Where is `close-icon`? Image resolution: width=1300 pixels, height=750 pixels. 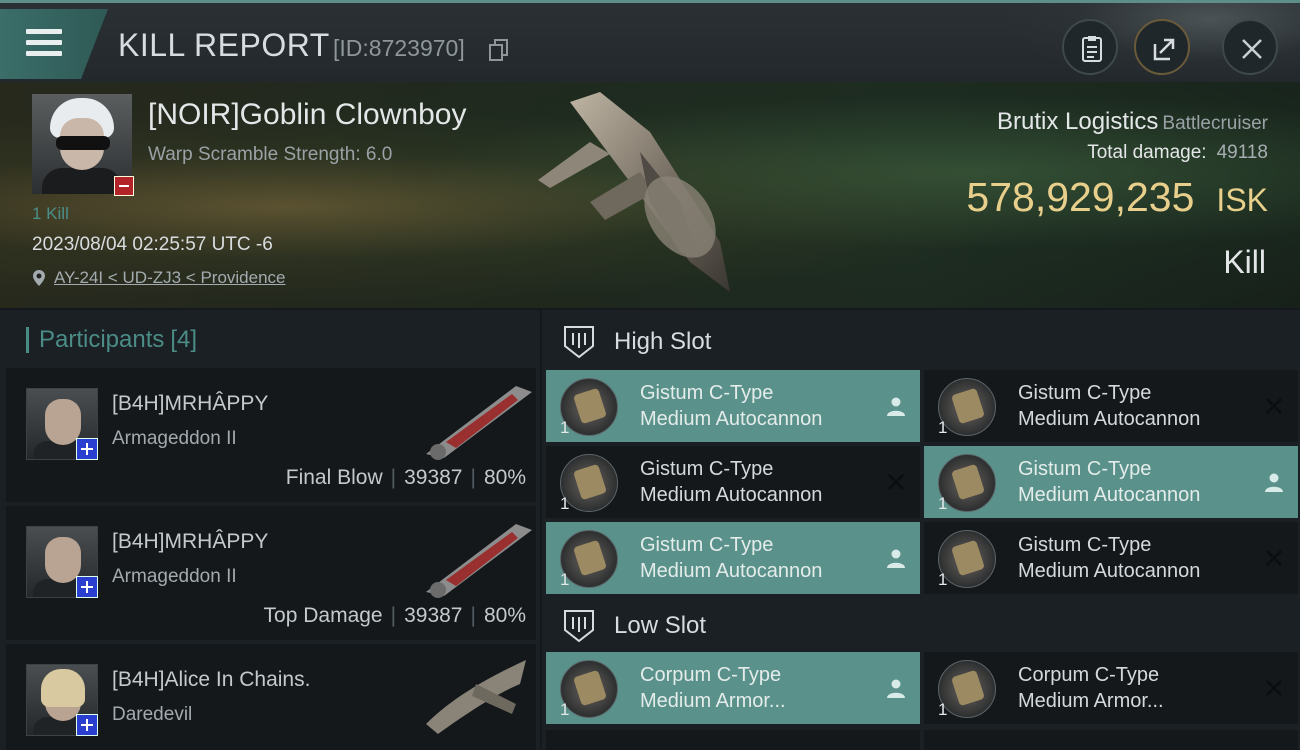 close-icon is located at coordinates (1252, 49).